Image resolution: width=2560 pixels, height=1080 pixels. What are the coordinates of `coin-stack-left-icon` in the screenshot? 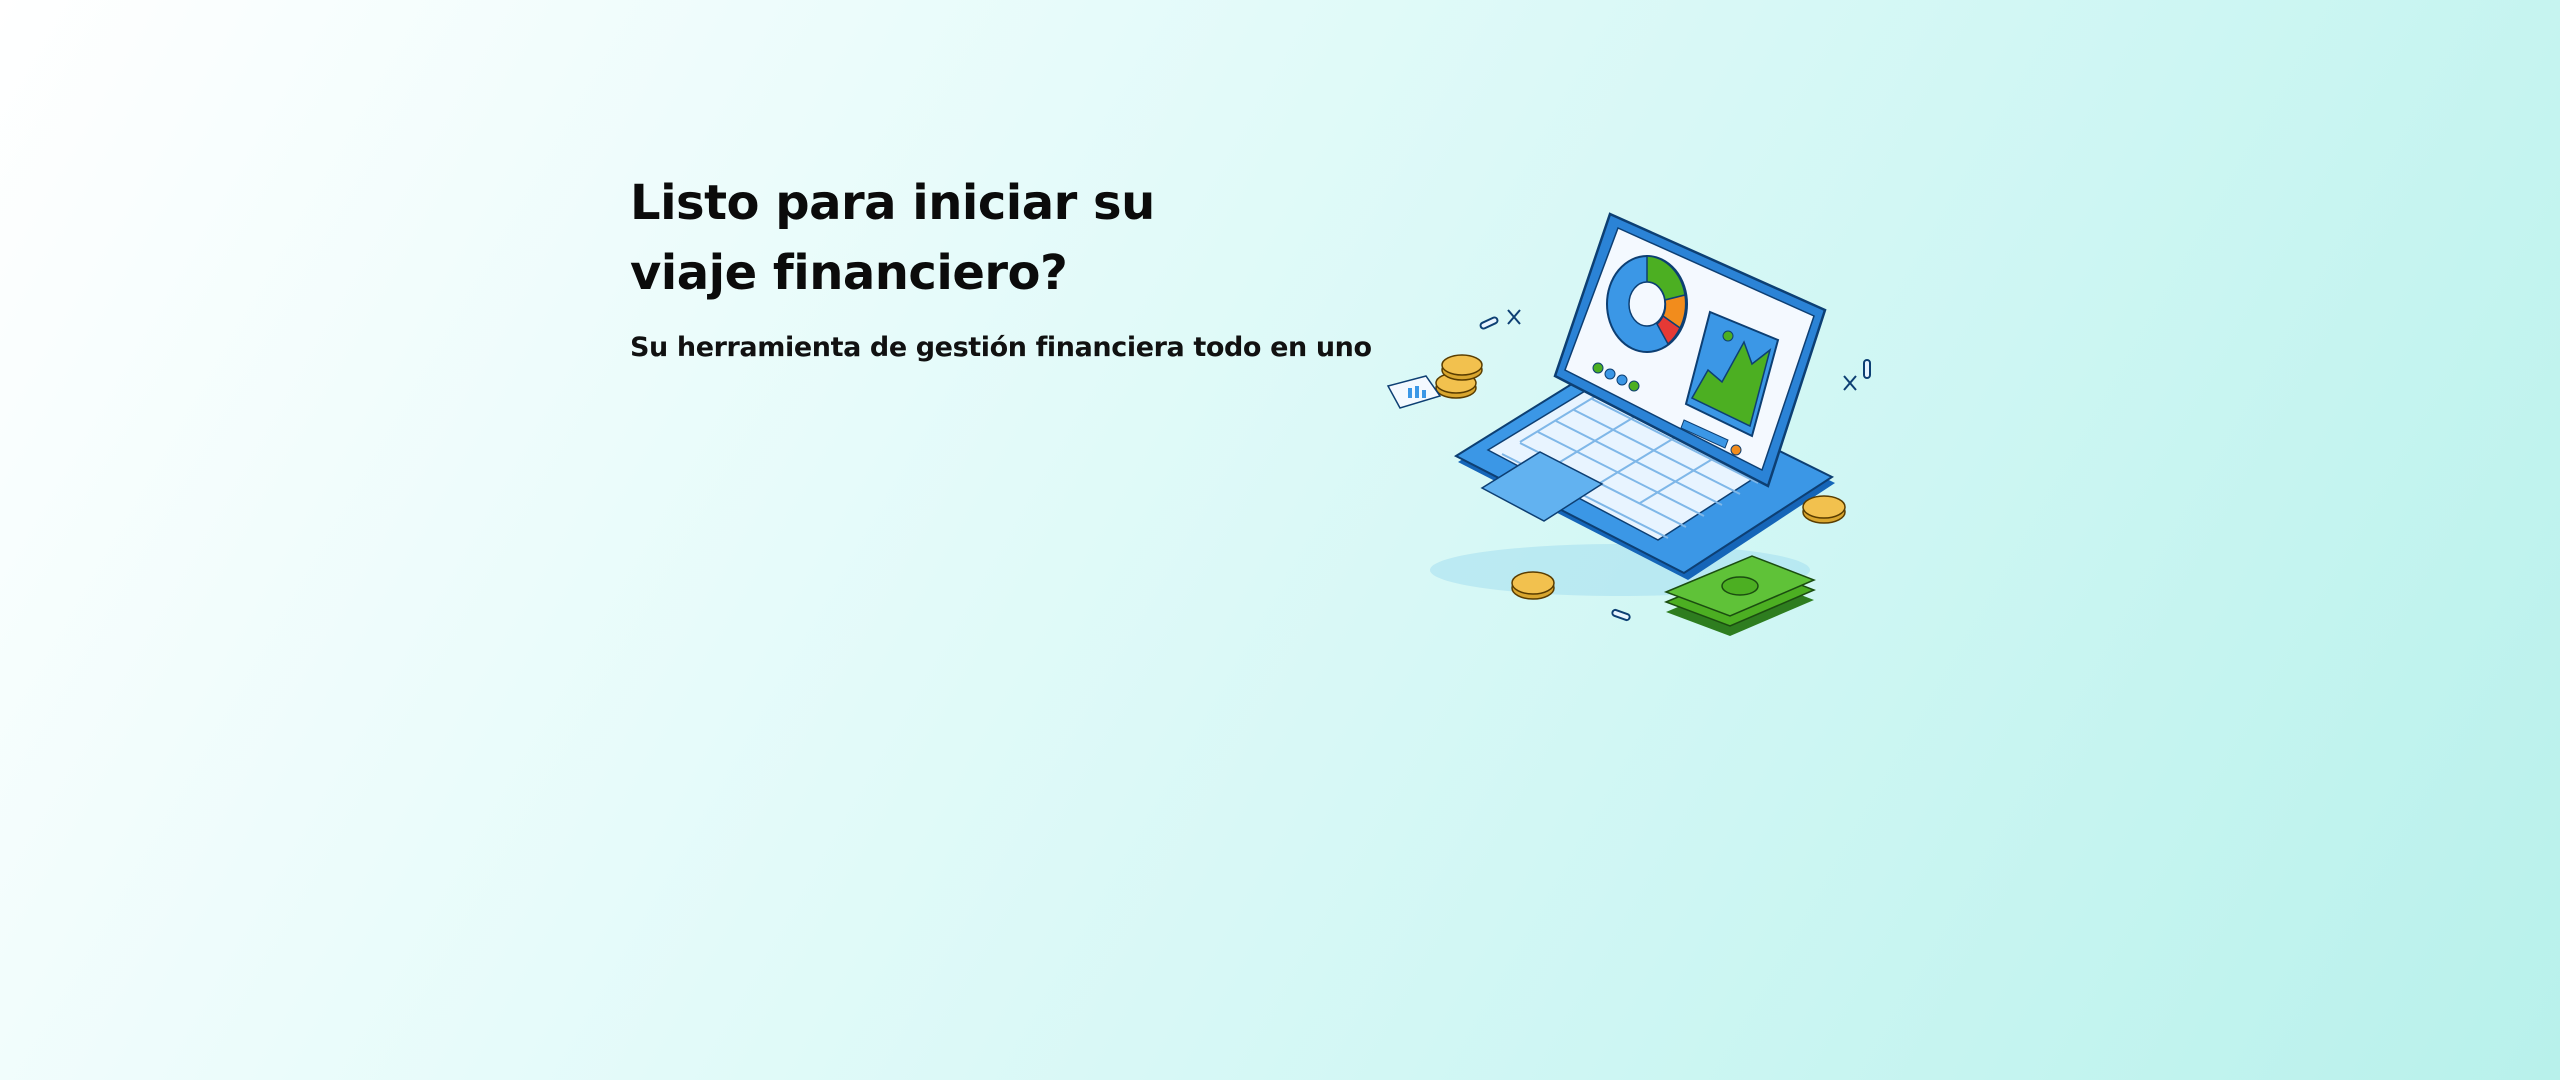 It's located at (1459, 376).